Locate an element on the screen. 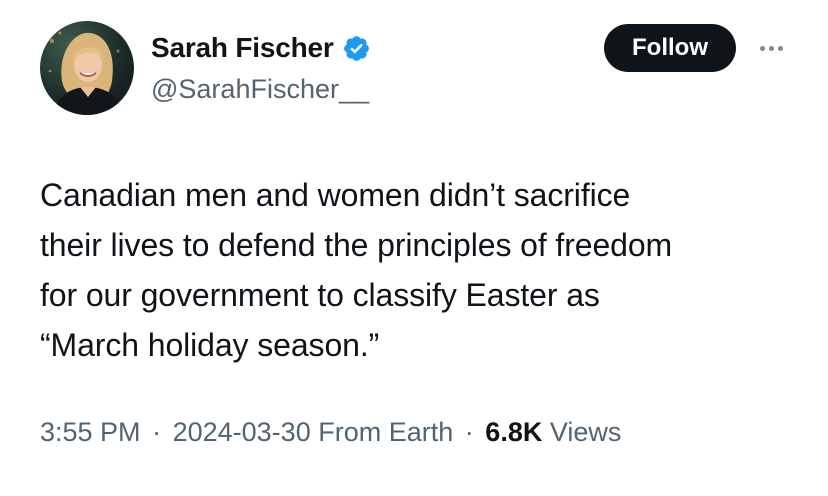 Image resolution: width=828 pixels, height=496 pixels. author-display-name: Sarah Fischer is located at coordinates (242, 48).